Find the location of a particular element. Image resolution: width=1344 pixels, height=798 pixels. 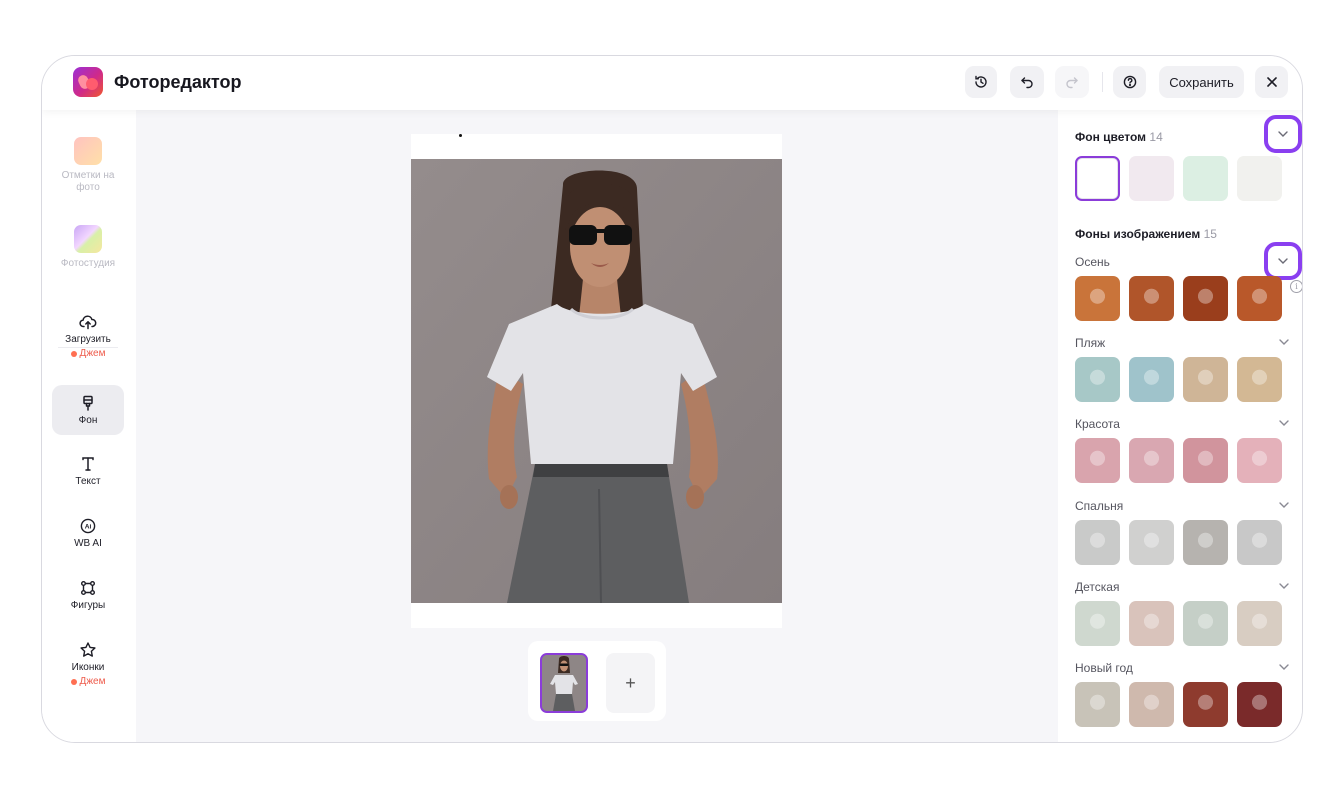

history-button is located at coordinates (981, 82).